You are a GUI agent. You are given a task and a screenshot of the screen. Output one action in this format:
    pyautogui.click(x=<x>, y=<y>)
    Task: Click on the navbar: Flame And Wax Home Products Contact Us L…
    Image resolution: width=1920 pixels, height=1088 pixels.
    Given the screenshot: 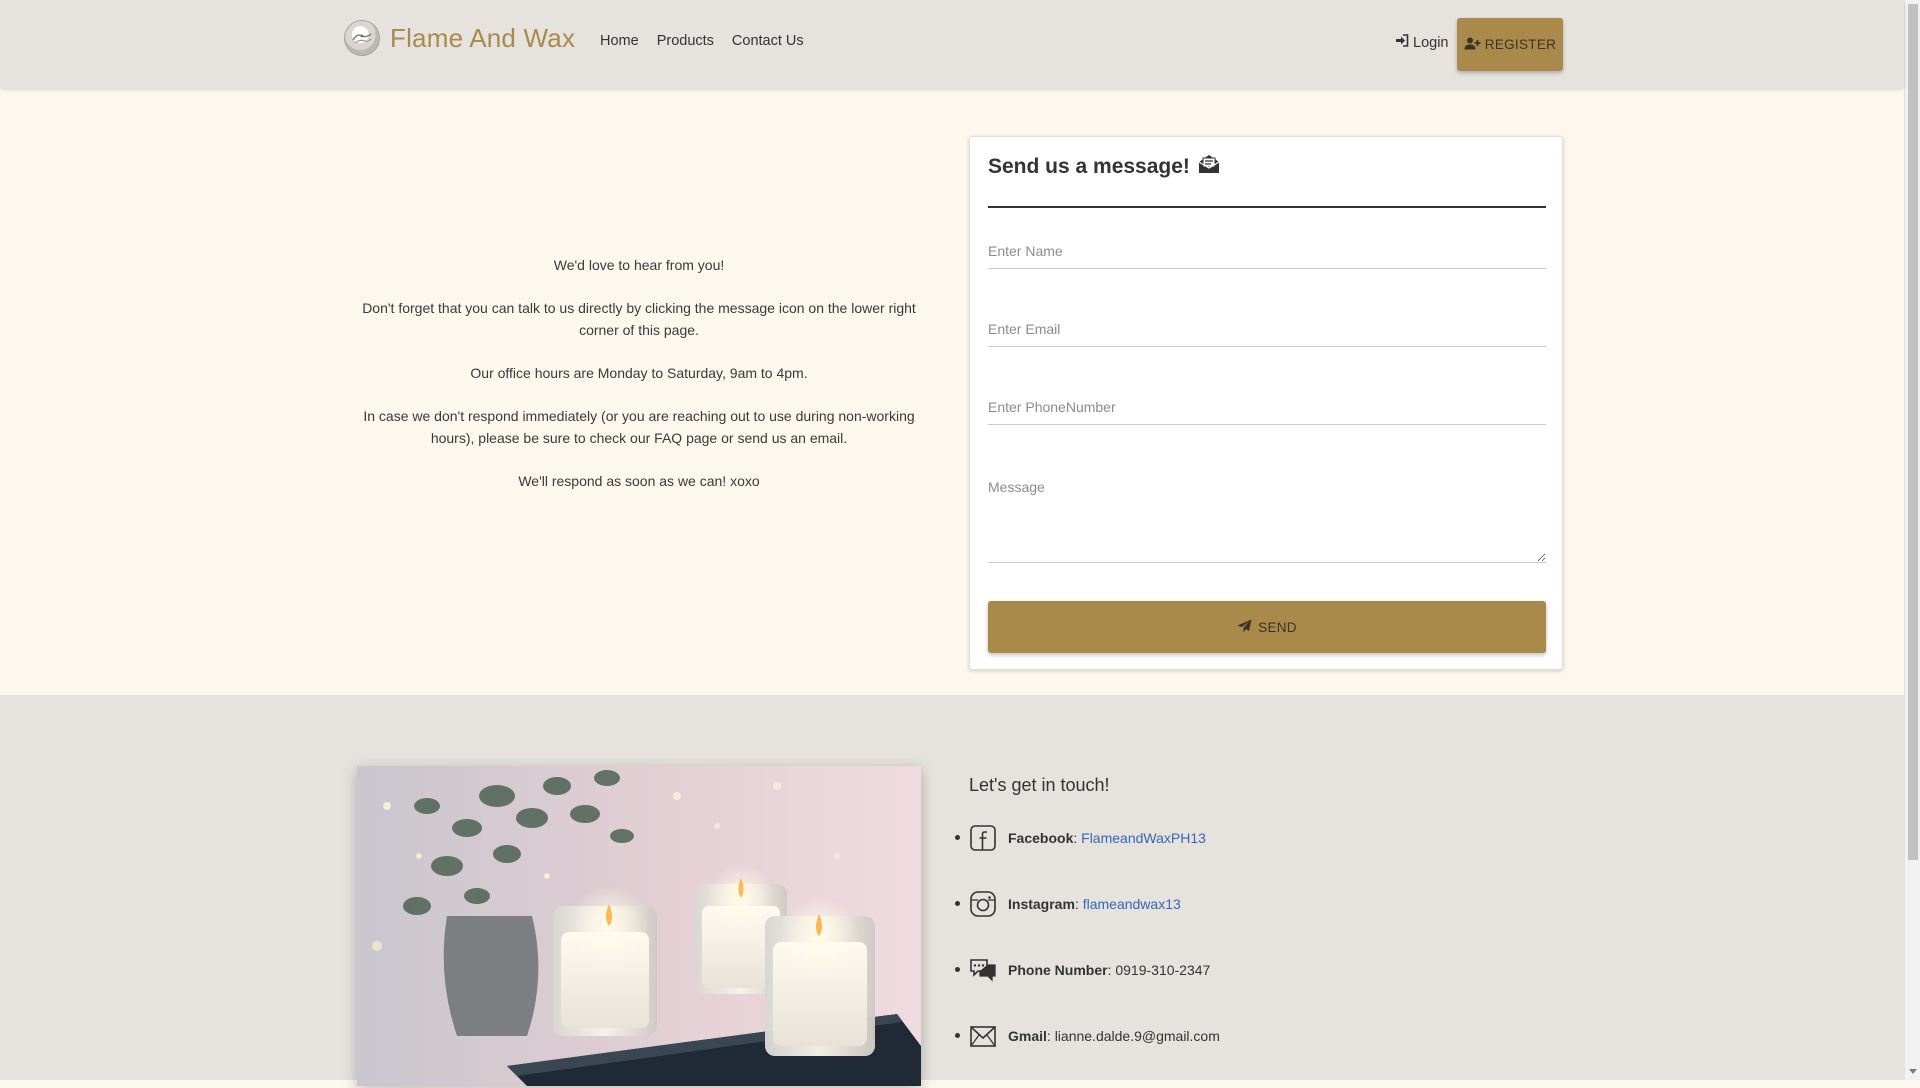 What is the action you would take?
    pyautogui.click(x=952, y=44)
    